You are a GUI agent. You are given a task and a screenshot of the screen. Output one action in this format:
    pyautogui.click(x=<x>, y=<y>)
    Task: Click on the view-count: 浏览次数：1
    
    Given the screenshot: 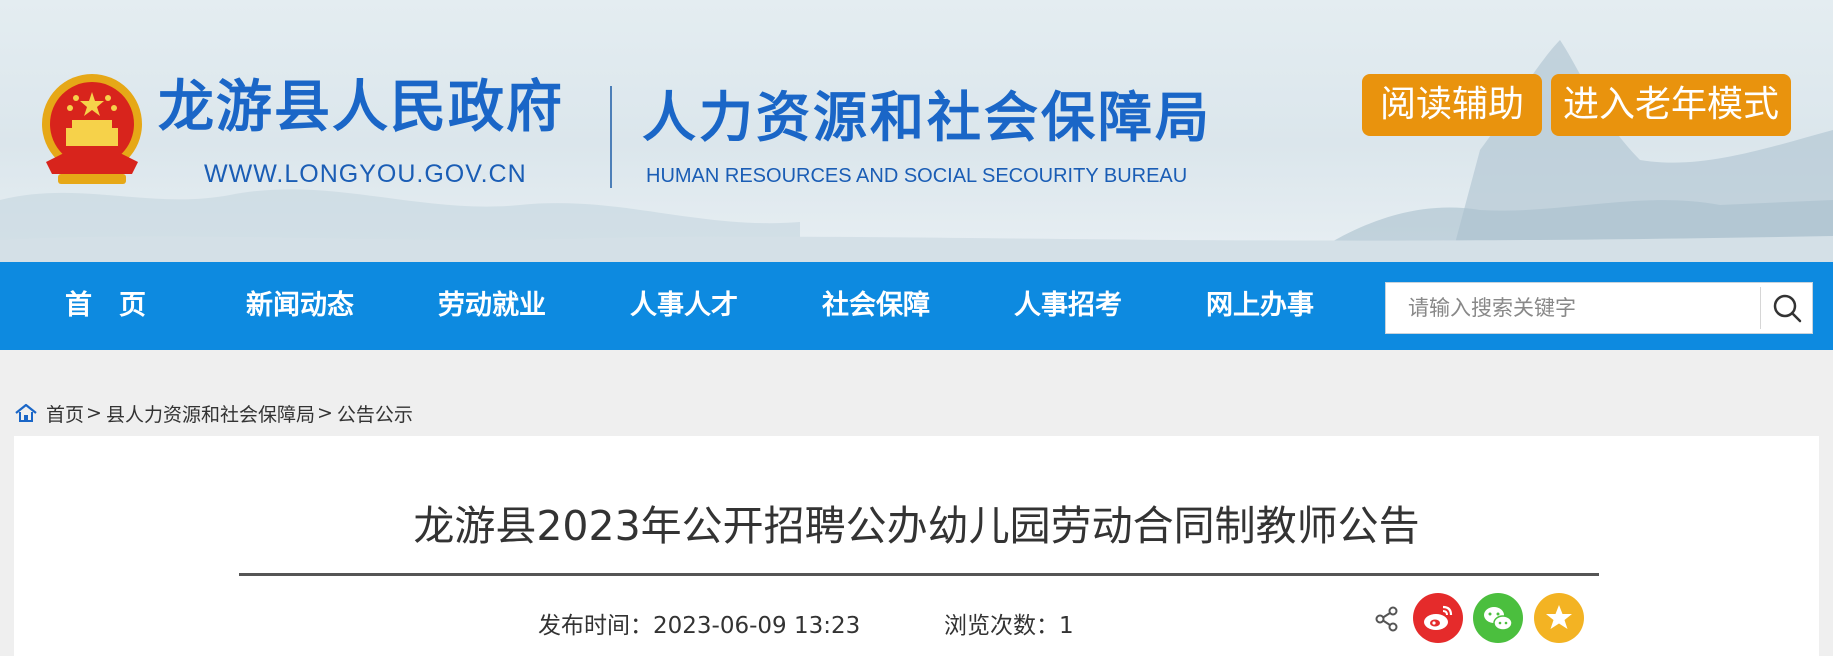 What is the action you would take?
    pyautogui.click(x=1009, y=626)
    